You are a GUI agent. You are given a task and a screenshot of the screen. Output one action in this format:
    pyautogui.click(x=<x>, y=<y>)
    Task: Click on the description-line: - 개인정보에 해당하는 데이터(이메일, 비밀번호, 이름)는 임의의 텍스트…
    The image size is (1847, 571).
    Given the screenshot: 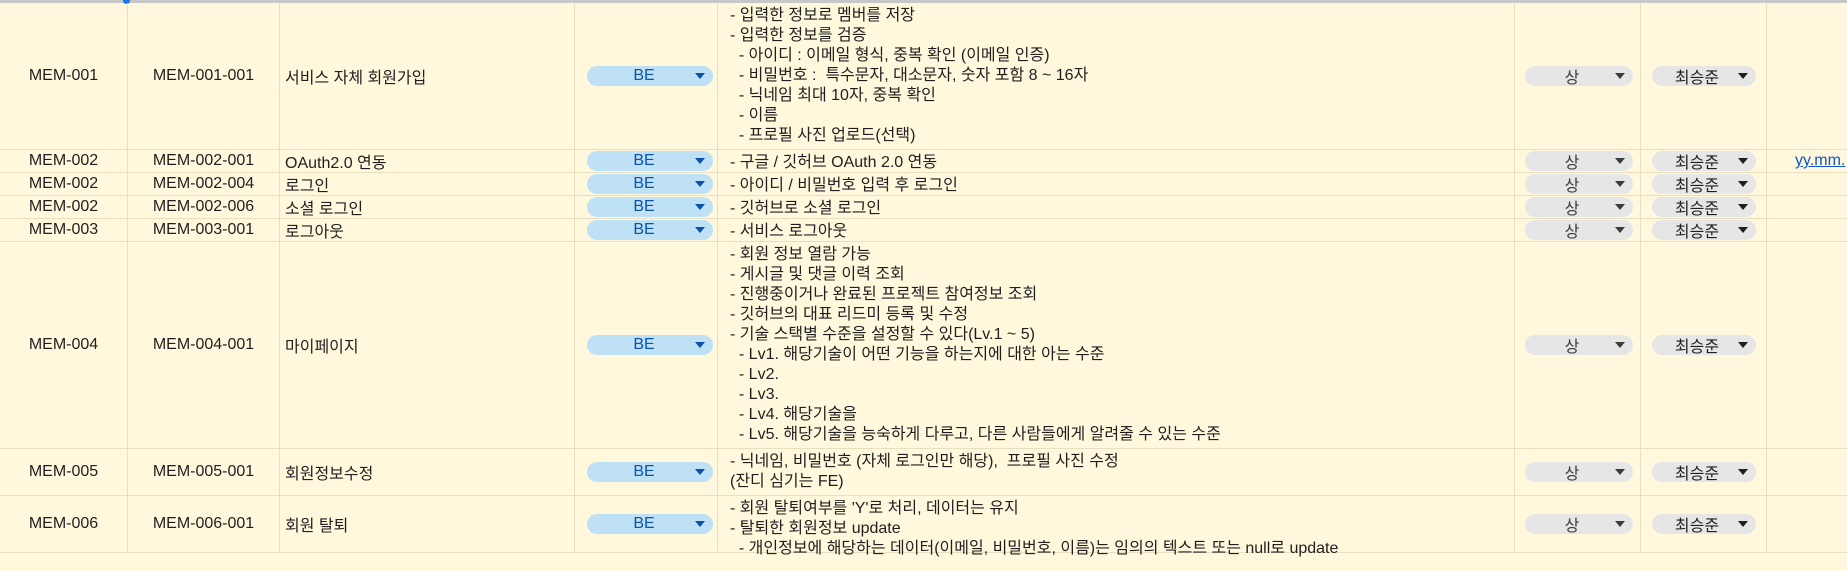 What is the action you would take?
    pyautogui.click(x=1034, y=548)
    